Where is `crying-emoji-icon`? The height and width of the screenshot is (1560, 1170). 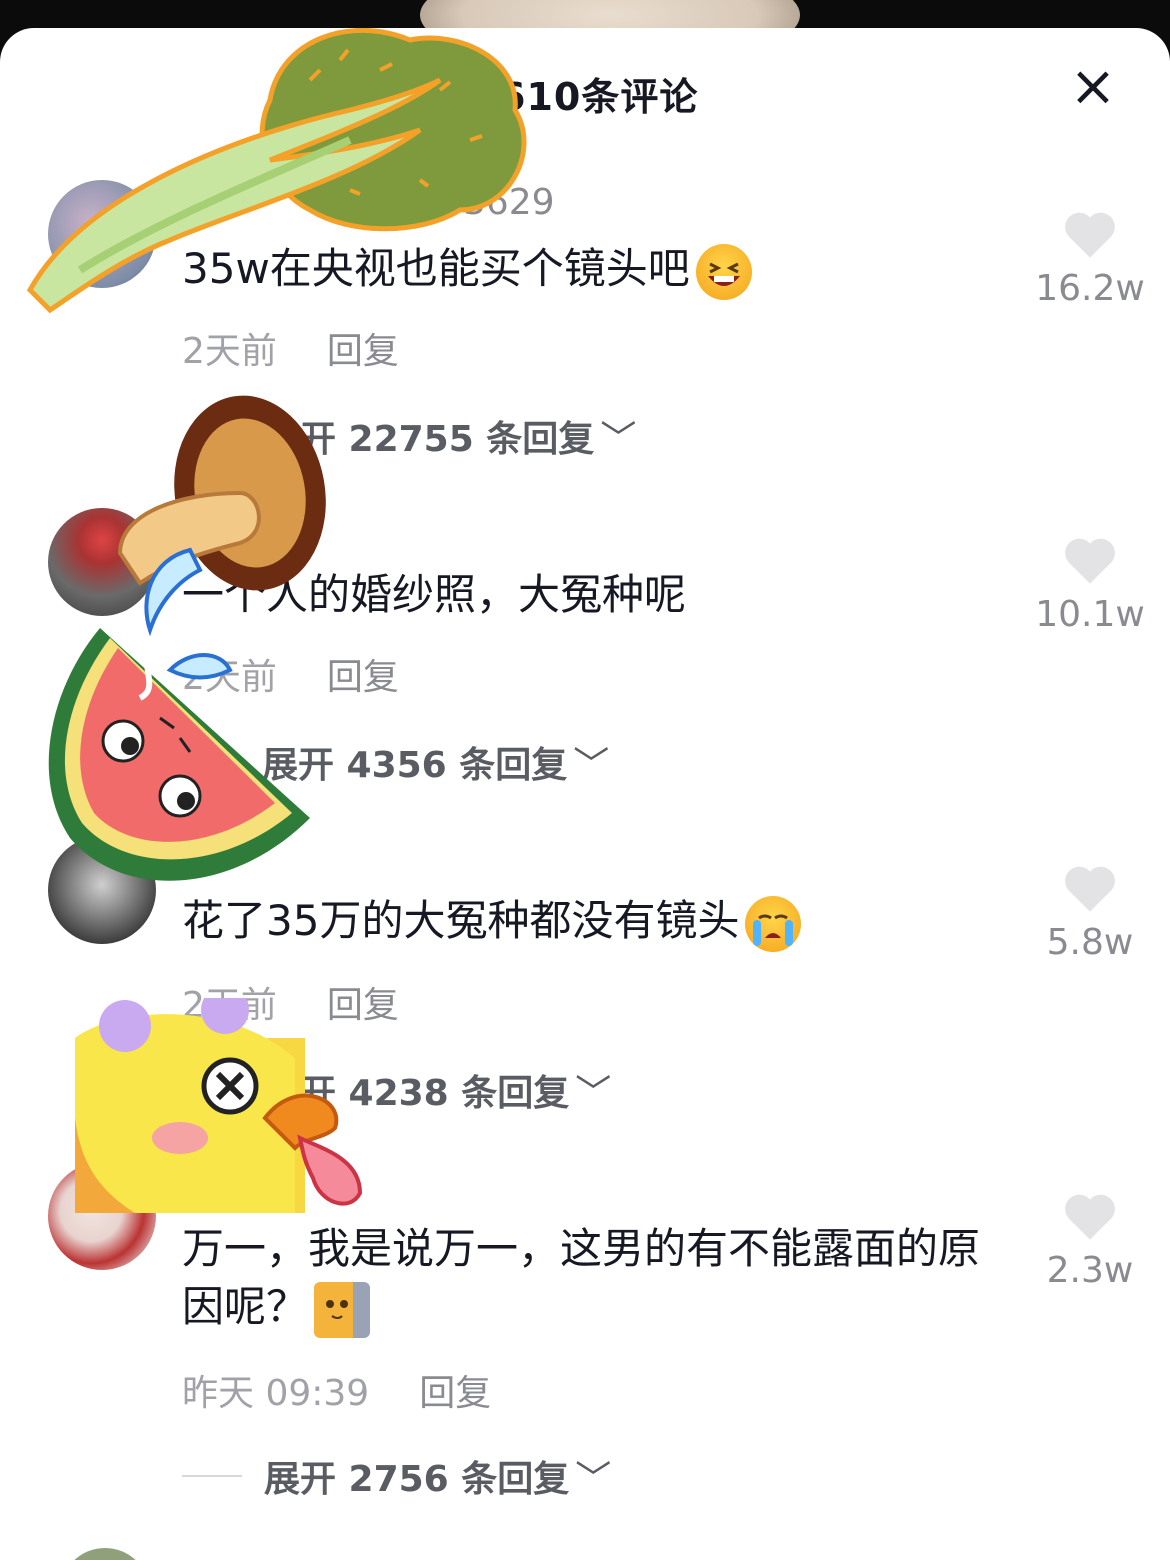
crying-emoji-icon is located at coordinates (773, 923).